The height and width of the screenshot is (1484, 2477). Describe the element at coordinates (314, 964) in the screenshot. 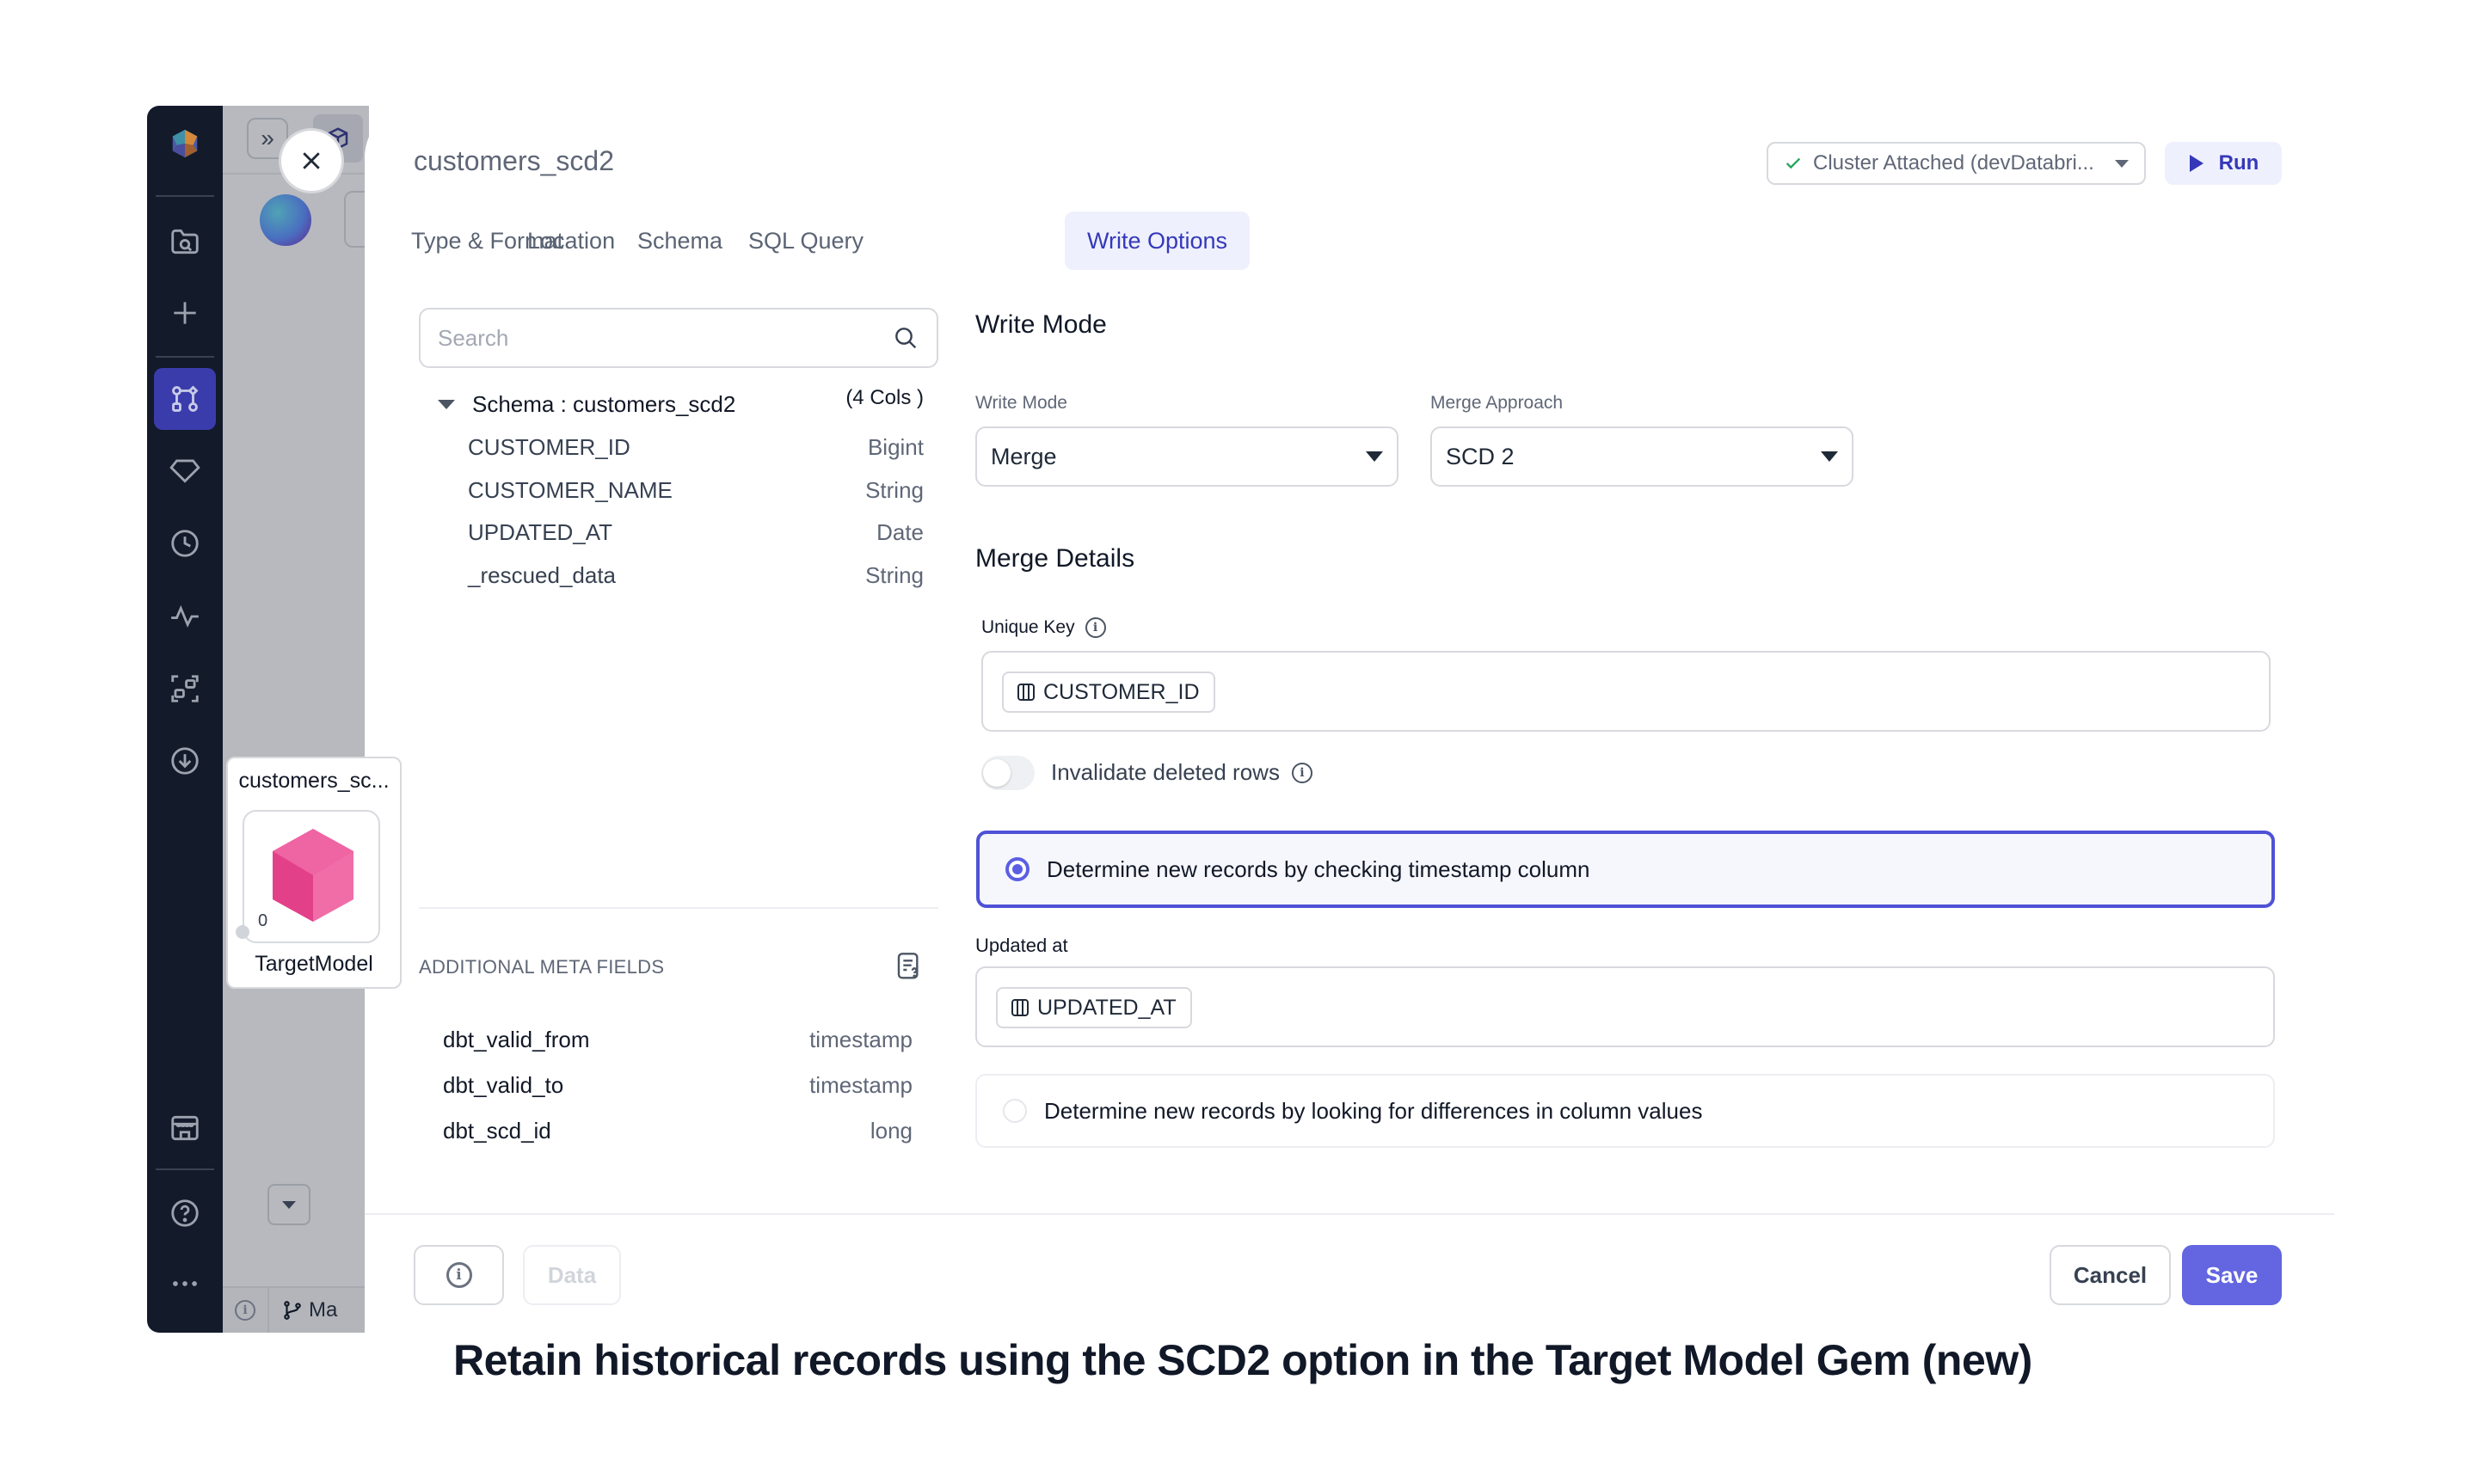

I see `node-name: TargetModel` at that location.